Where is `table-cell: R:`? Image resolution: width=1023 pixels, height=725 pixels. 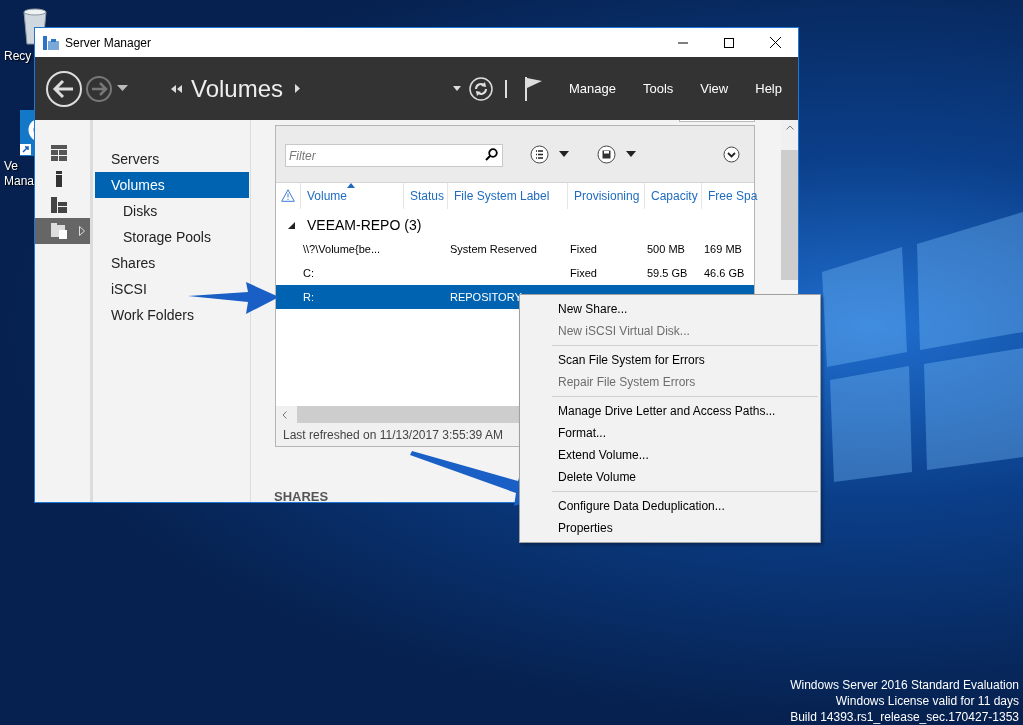
table-cell: R: is located at coordinates (308, 296).